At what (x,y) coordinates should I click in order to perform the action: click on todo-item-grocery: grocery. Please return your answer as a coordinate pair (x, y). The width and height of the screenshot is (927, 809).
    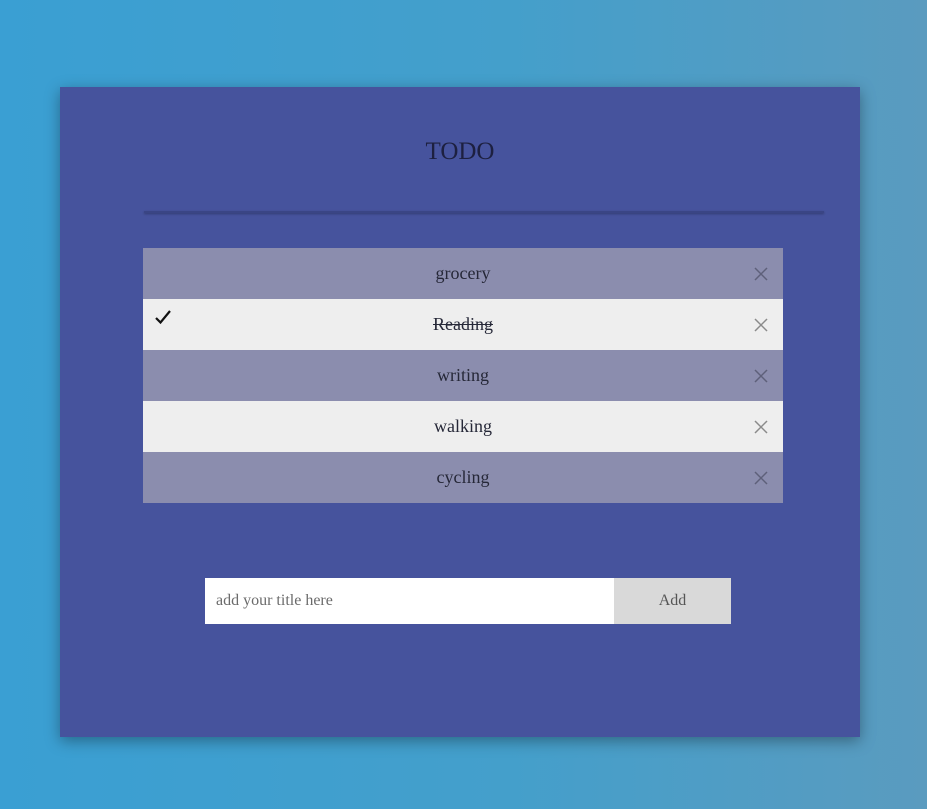
    Looking at the image, I should click on (463, 273).